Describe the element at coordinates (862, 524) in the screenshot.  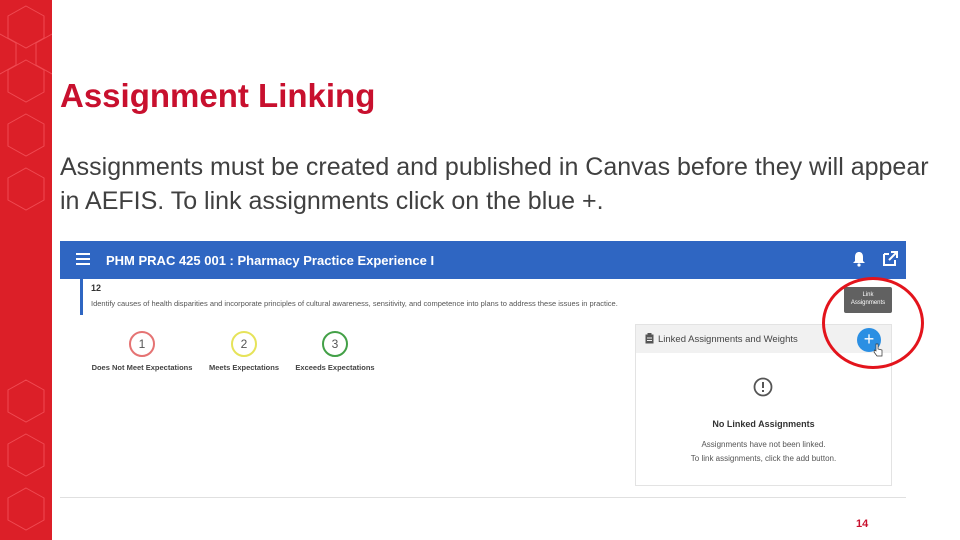
I see `page-number: 14` at that location.